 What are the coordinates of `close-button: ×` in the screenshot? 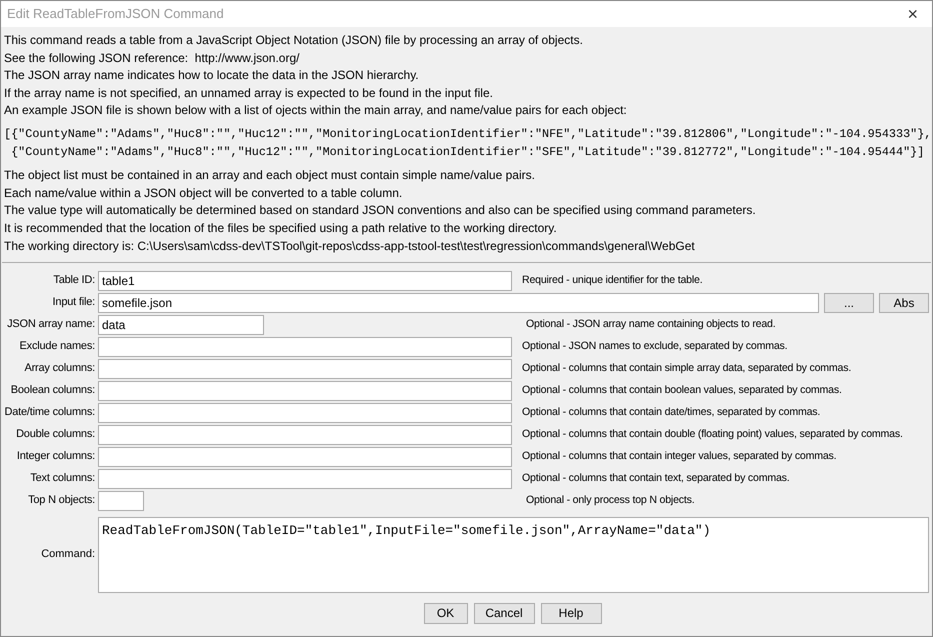 It's located at (912, 14).